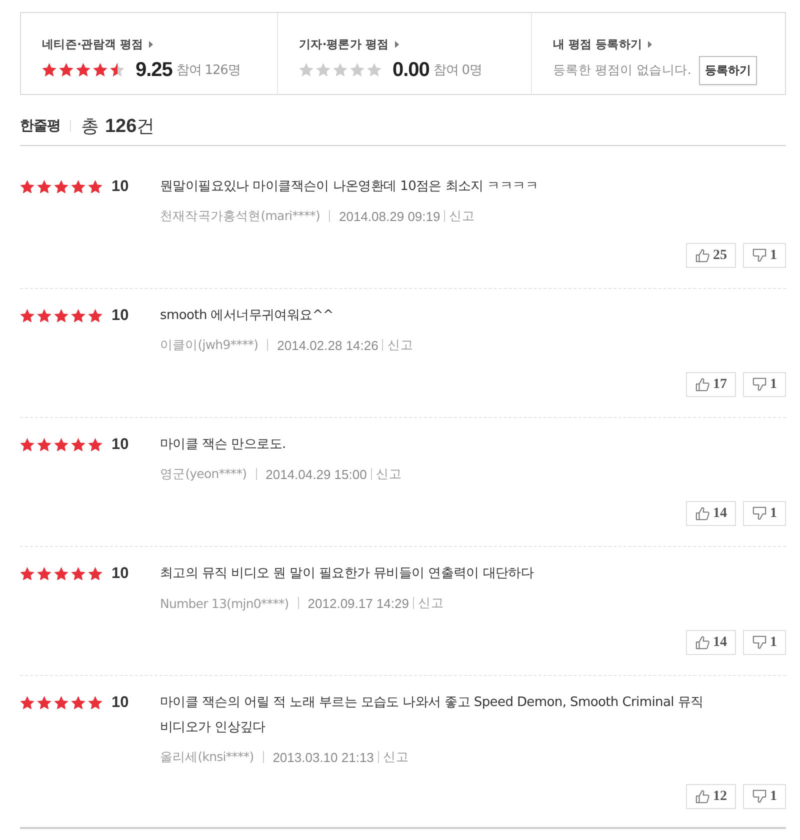 This screenshot has width=800, height=840. Describe the element at coordinates (622, 70) in the screenshot. I see `no-rating-message: 등록한 평점이 없습니다.` at that location.